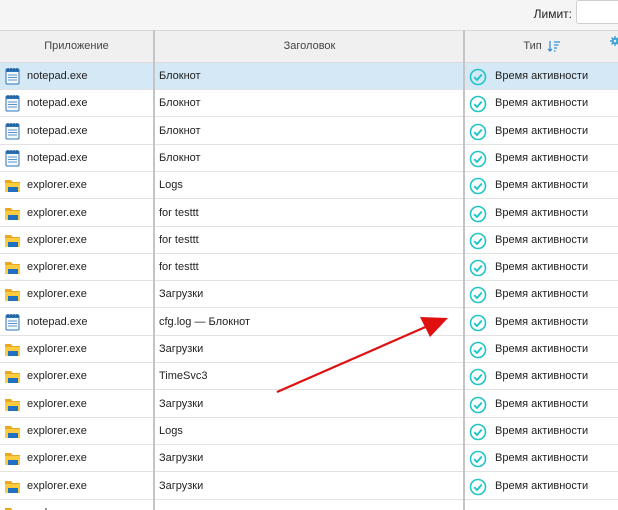 The image size is (618, 510). I want to click on toolbar: Лимит:, so click(309, 15).